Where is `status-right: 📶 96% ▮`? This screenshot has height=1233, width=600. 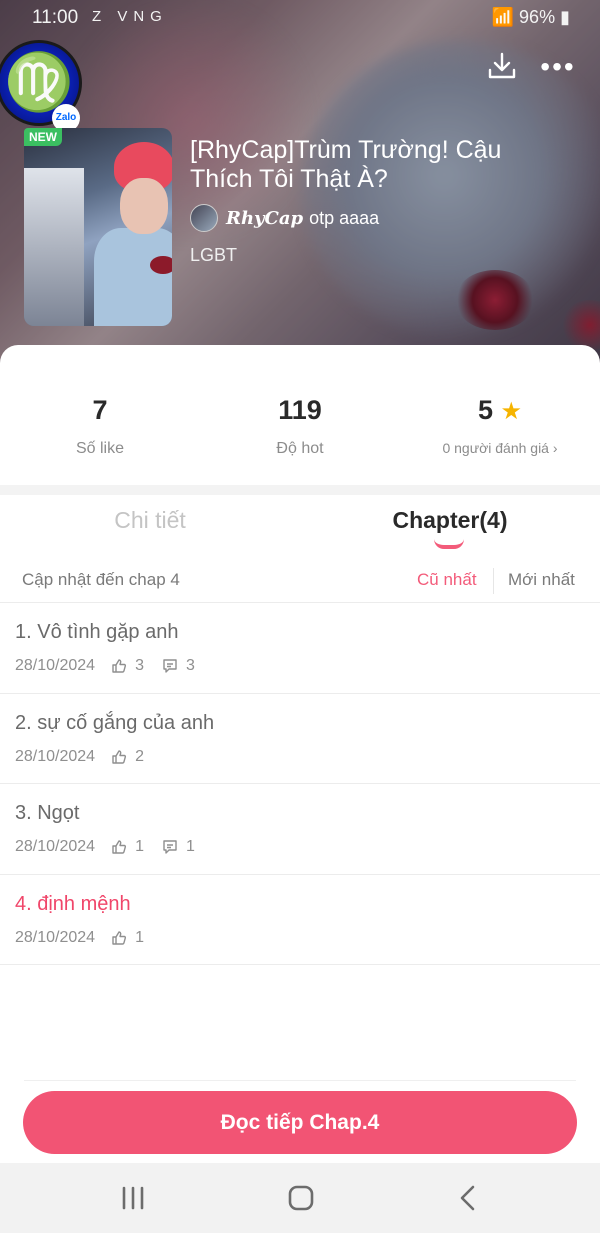
status-right: 📶 96% ▮ is located at coordinates (531, 17).